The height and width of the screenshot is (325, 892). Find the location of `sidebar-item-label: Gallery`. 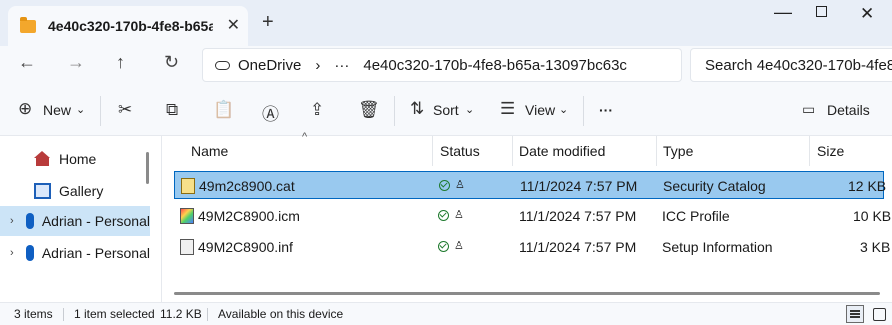

sidebar-item-label: Gallery is located at coordinates (81, 191).